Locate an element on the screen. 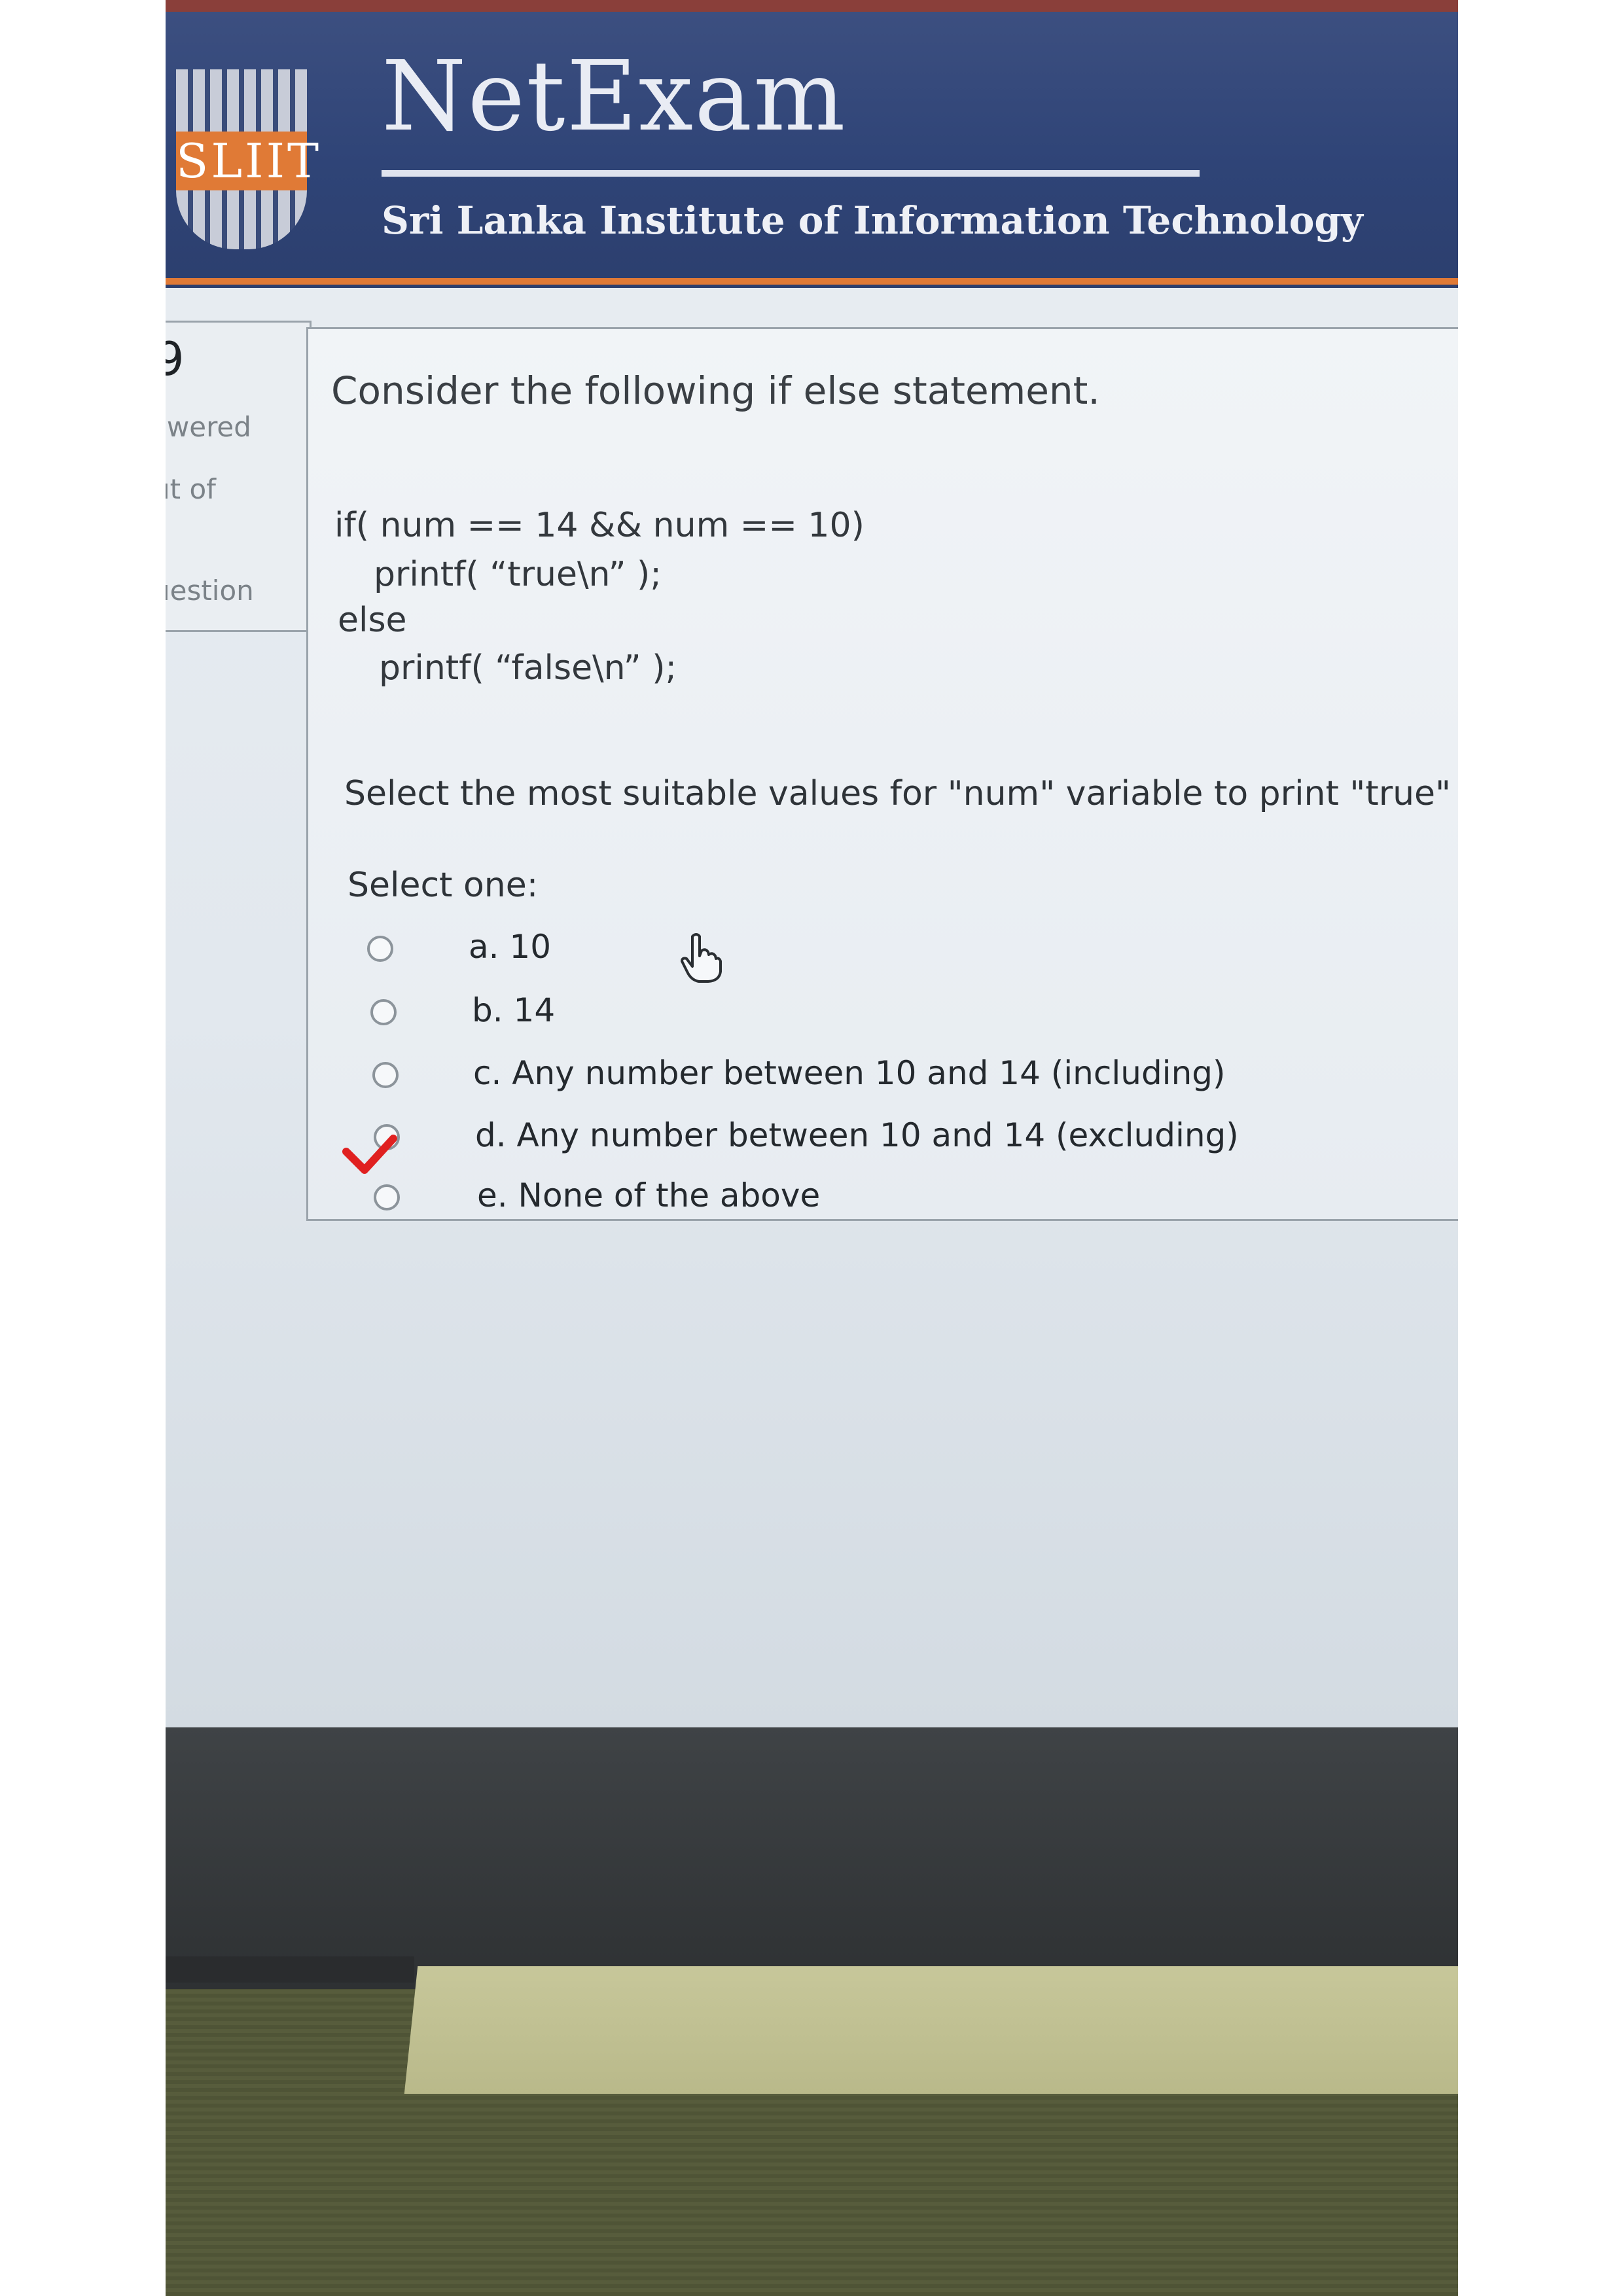  option-label: a. 10 is located at coordinates (511, 947).